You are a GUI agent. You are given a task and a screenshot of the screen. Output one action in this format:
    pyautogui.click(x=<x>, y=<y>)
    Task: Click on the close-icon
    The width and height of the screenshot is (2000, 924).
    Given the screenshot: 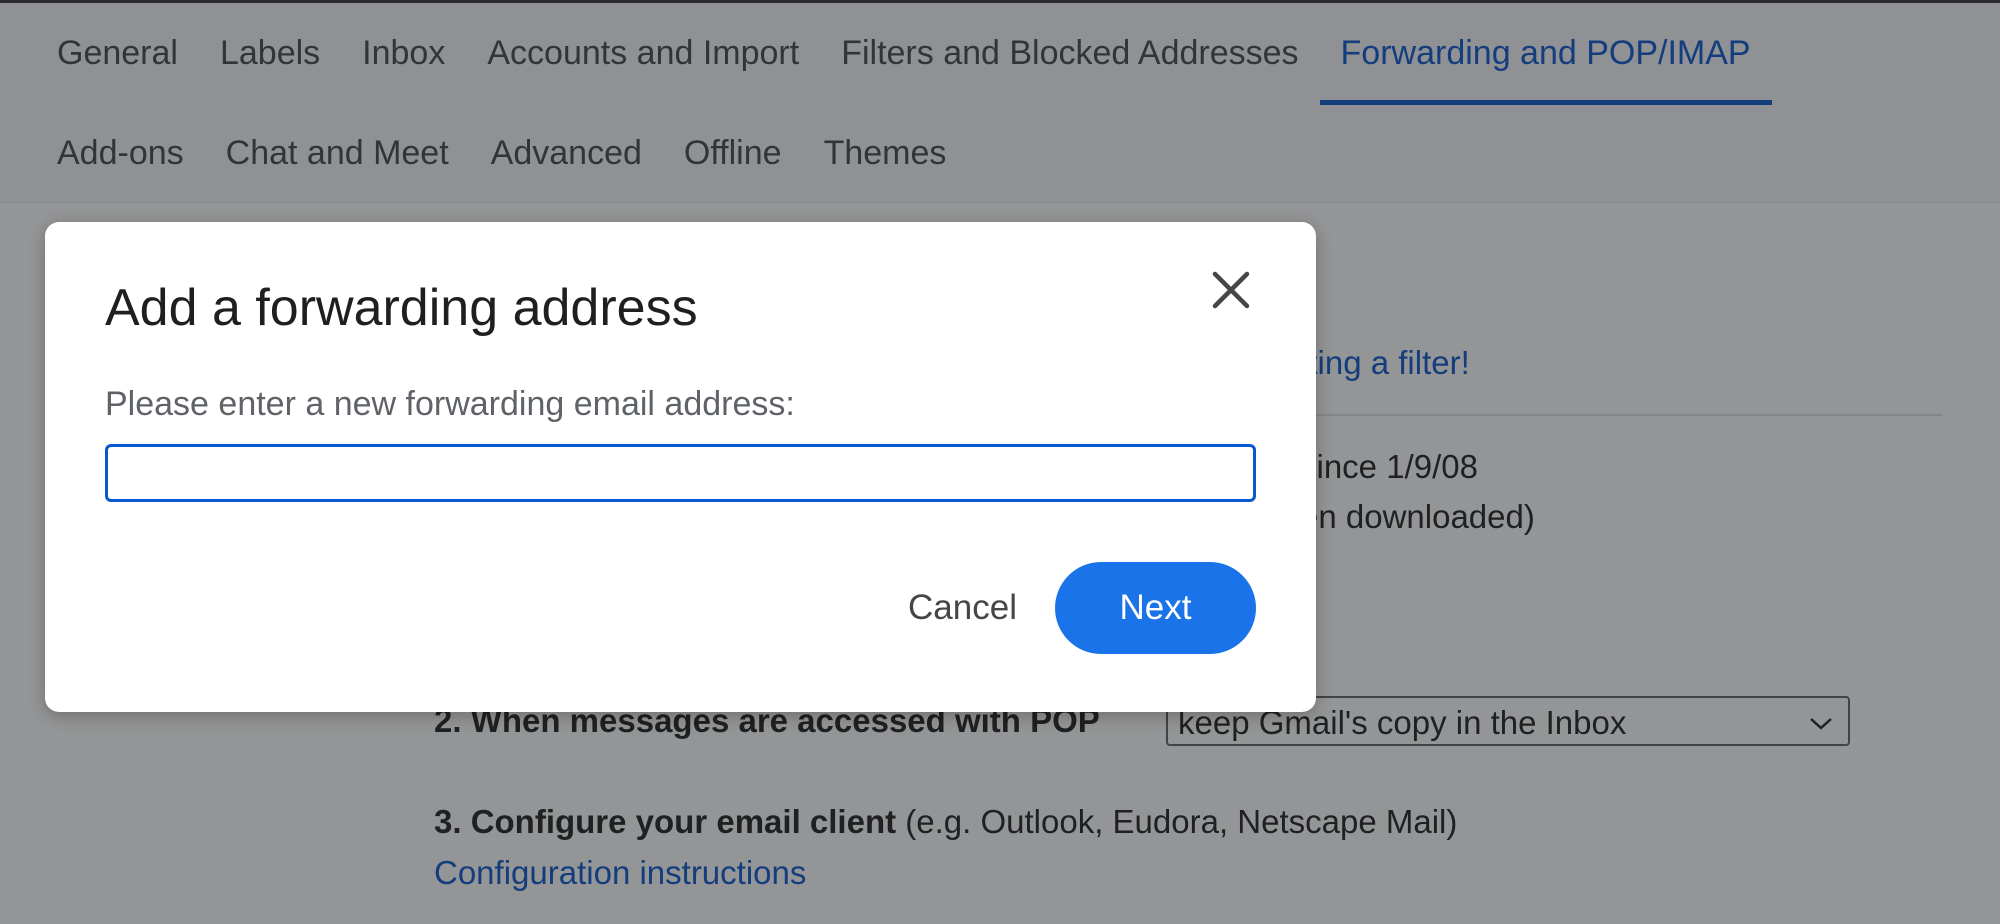 What is the action you would take?
    pyautogui.click(x=1231, y=292)
    